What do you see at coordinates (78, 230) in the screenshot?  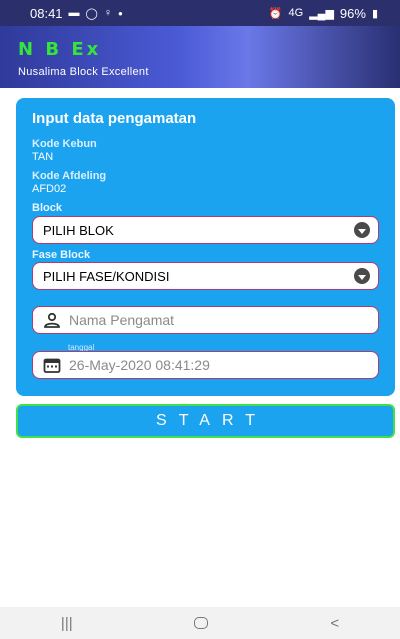 I see `block-select-value: PILIH BLOK` at bounding box center [78, 230].